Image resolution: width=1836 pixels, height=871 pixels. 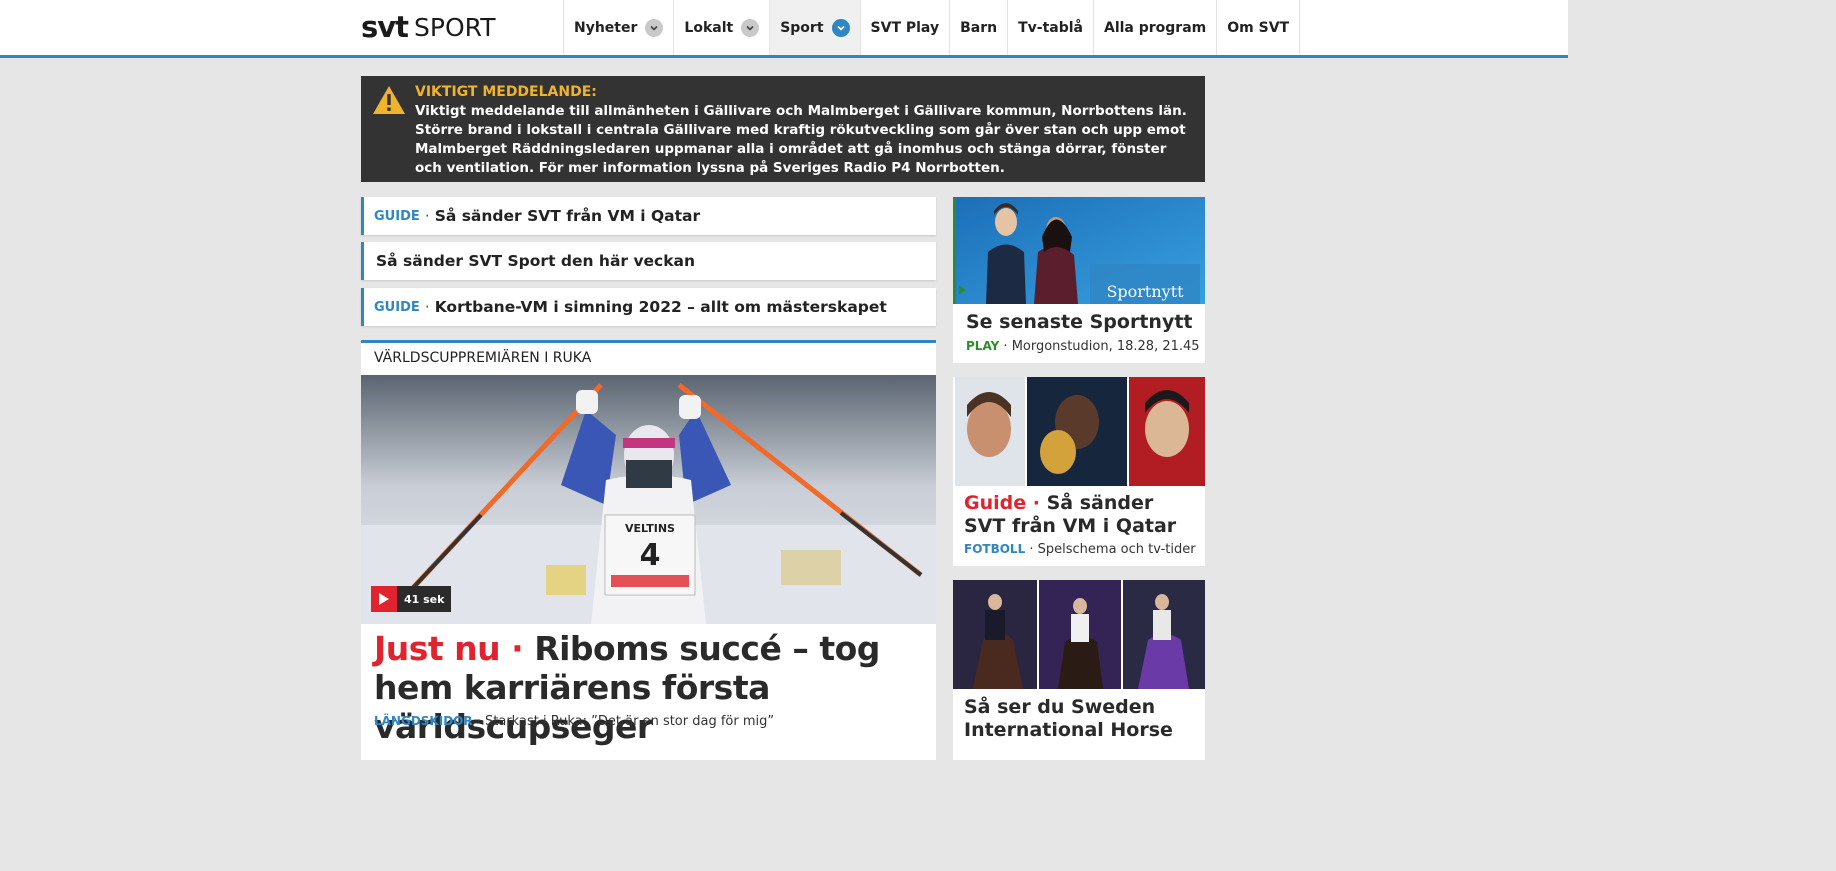 I want to click on svt-sport-logo: svt SPORT, so click(x=428, y=27).